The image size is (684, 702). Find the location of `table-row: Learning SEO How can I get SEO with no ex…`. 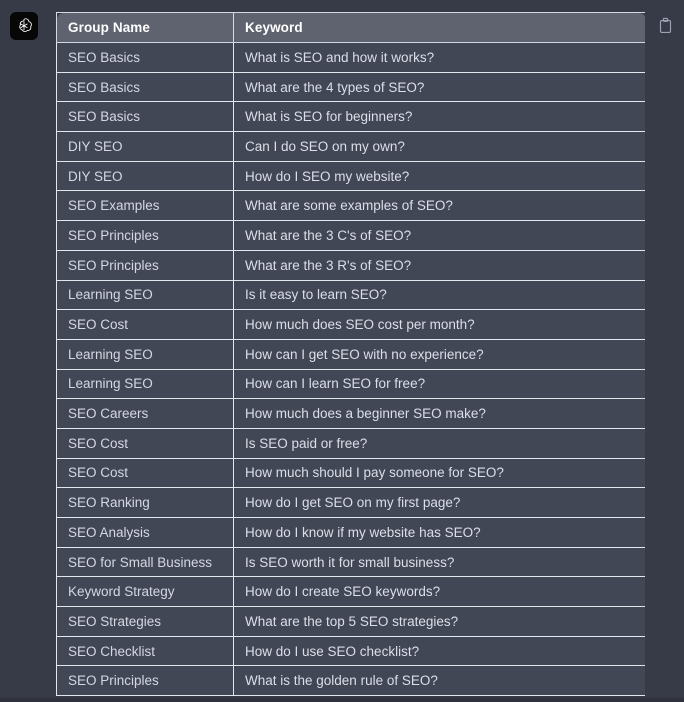

table-row: Learning SEO How can I get SEO with no ex… is located at coordinates (350, 354).